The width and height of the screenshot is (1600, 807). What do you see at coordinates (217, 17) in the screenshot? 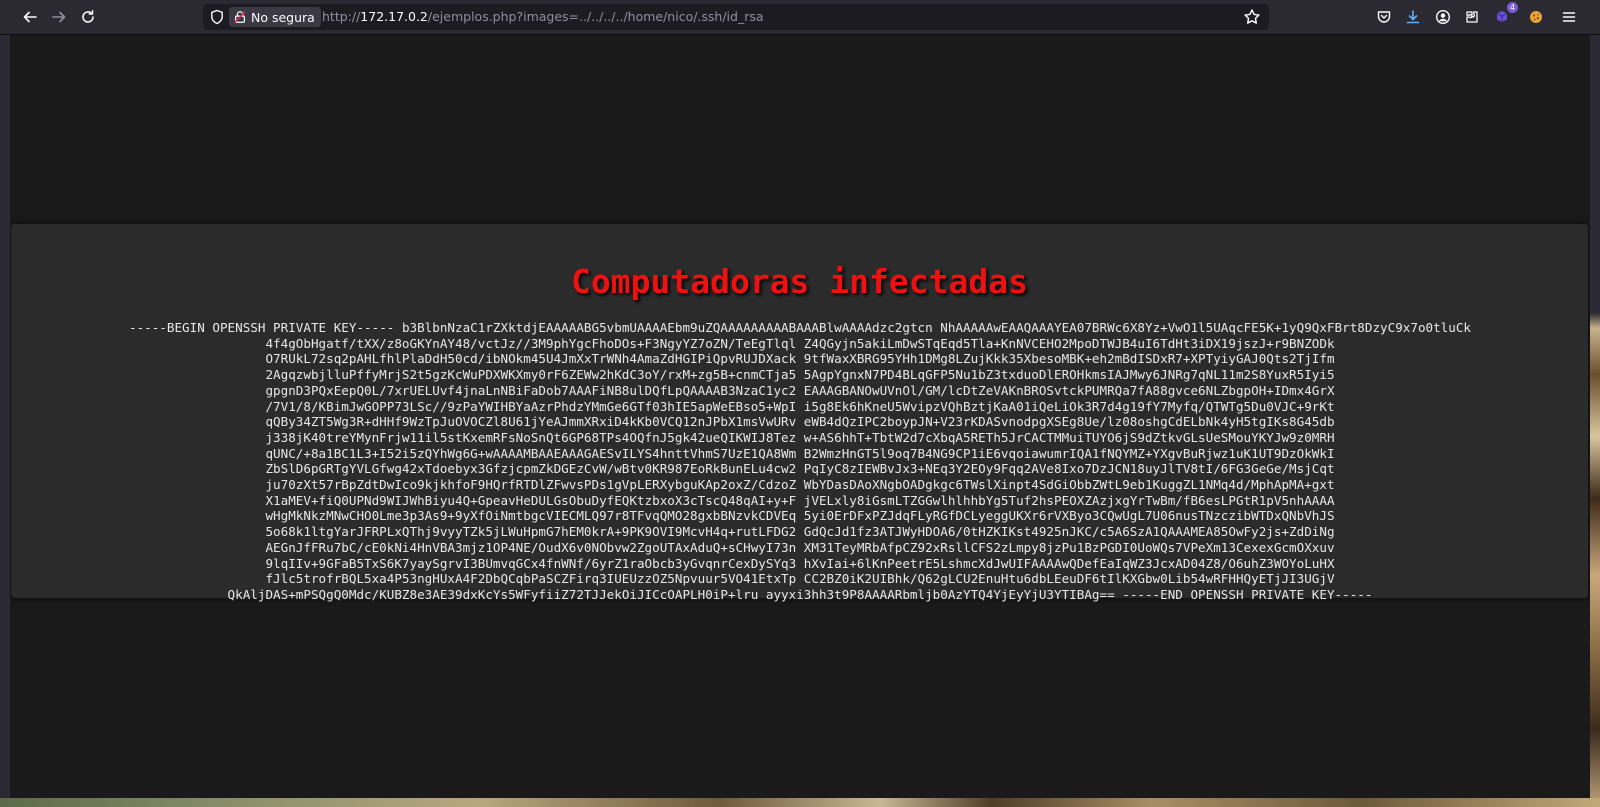
I see `tracking-shield-icon` at bounding box center [217, 17].